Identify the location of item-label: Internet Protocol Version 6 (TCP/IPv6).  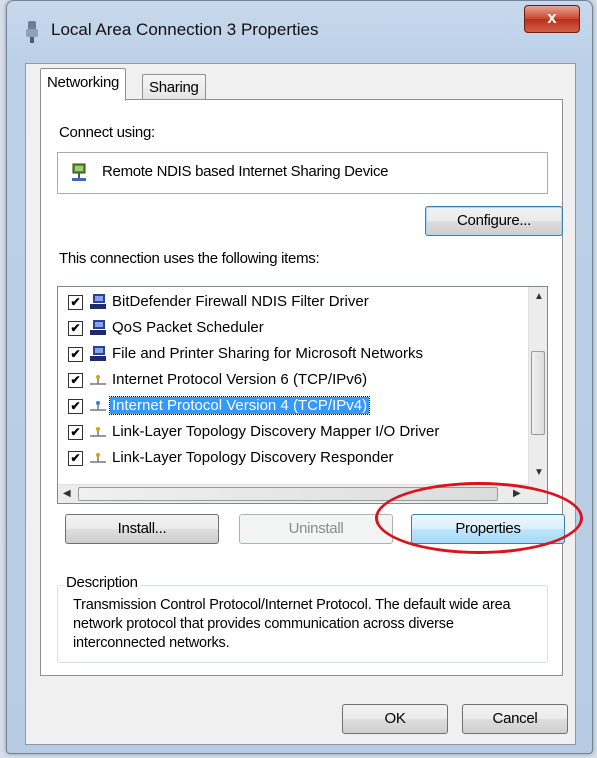
(240, 379).